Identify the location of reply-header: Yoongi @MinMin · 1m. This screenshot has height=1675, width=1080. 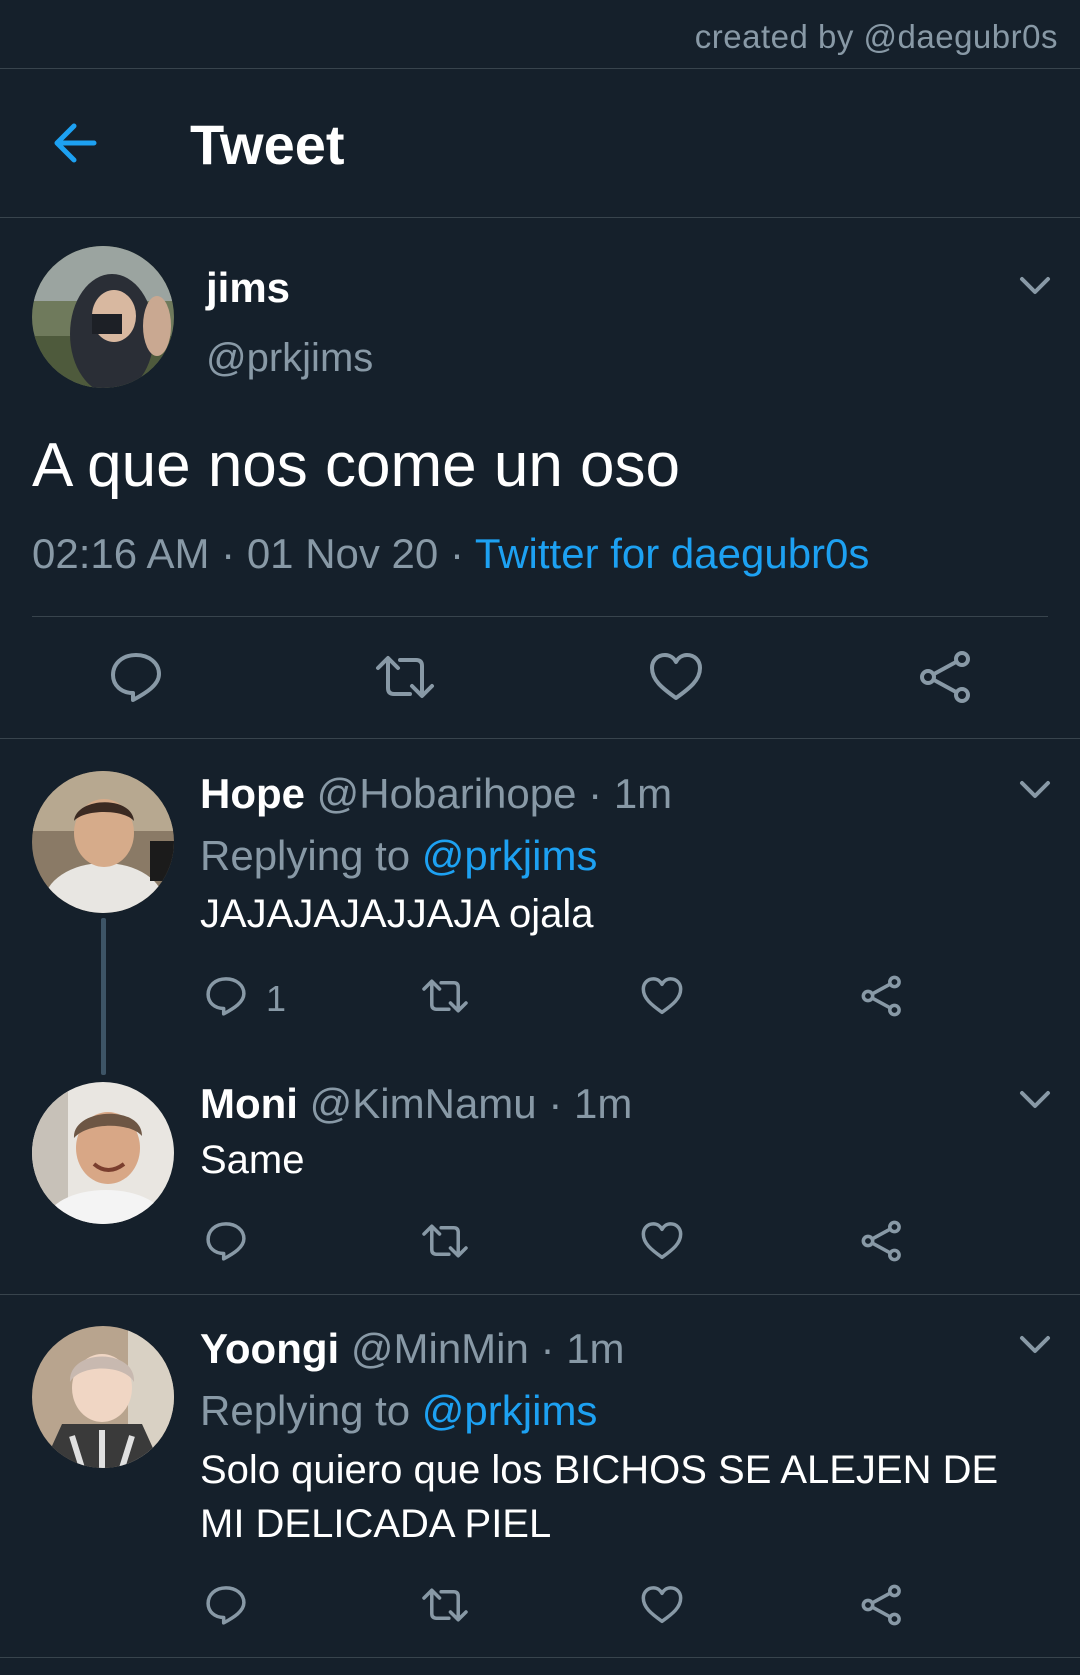
(412, 1349).